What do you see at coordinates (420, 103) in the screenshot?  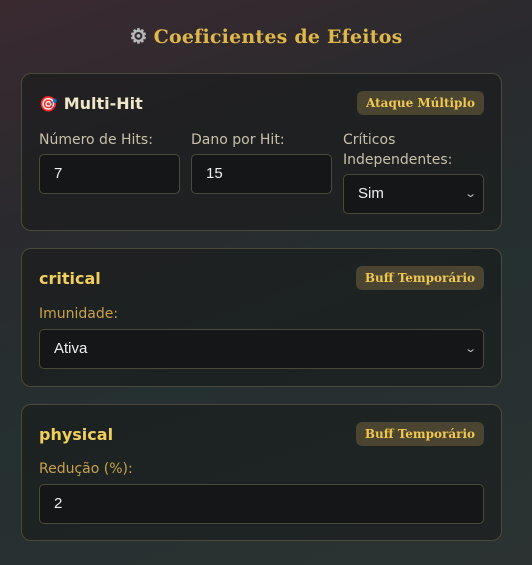 I see `effect-type-badge: Ataque Múltiplo` at bounding box center [420, 103].